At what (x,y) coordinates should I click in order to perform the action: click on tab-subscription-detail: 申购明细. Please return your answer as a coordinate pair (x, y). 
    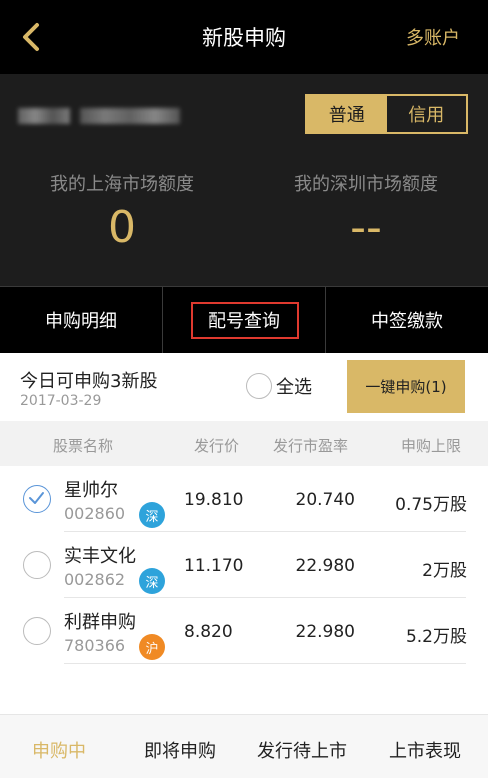
    Looking at the image, I should click on (81, 320).